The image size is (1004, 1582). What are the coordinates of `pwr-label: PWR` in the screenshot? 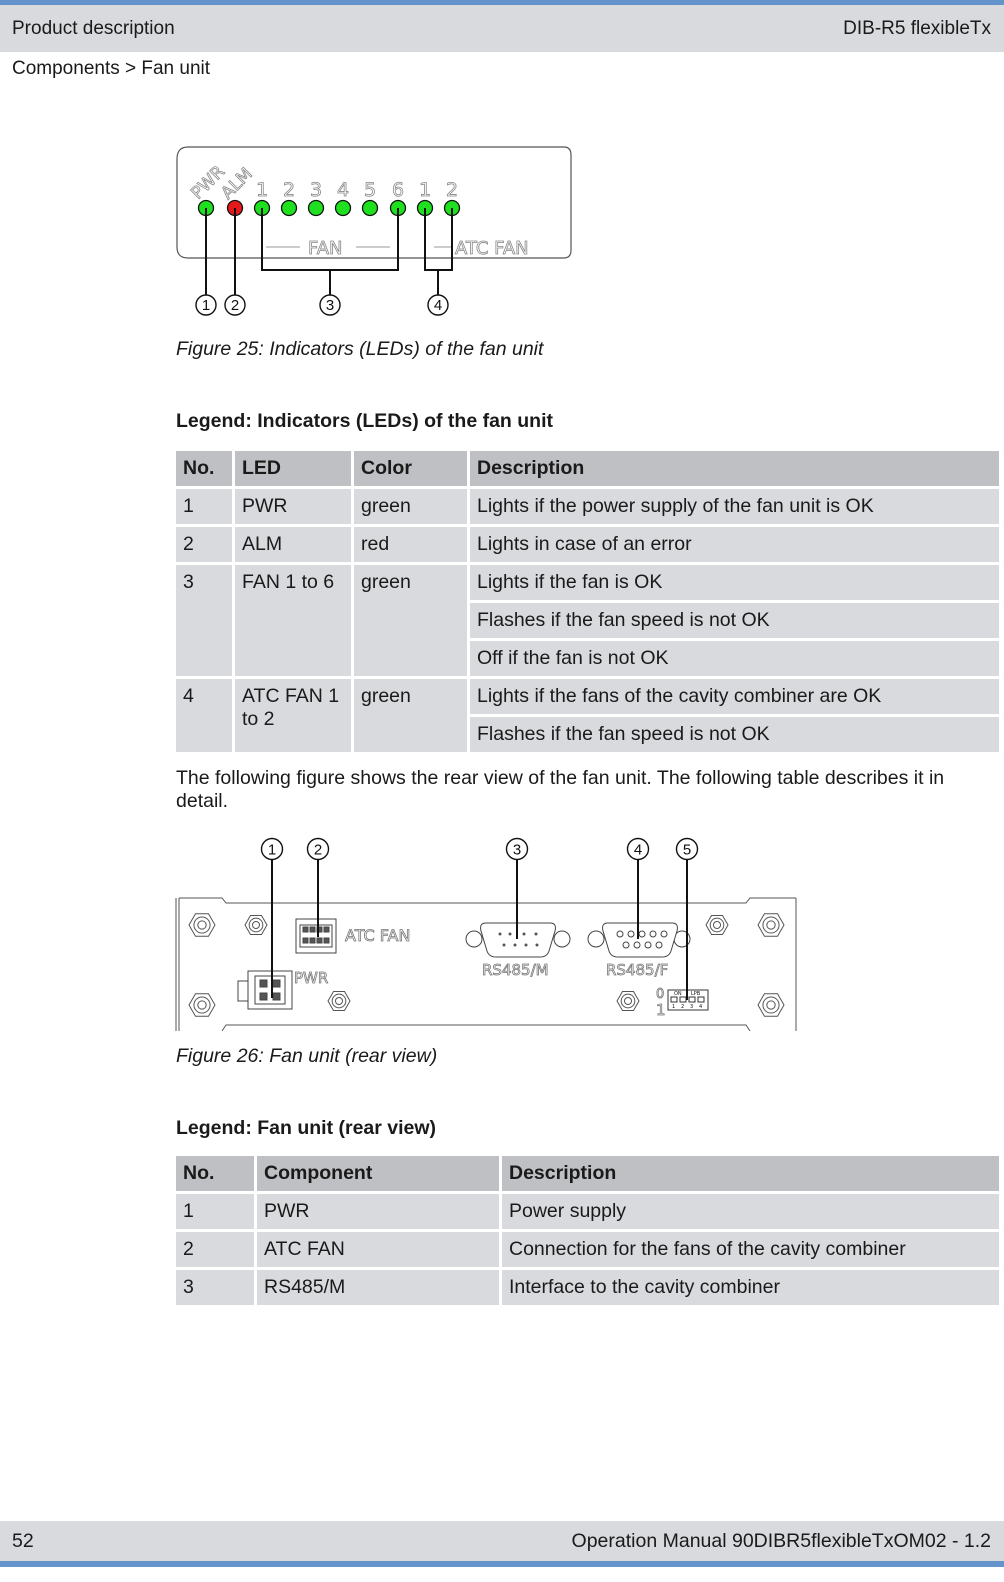 It's located at (311, 978).